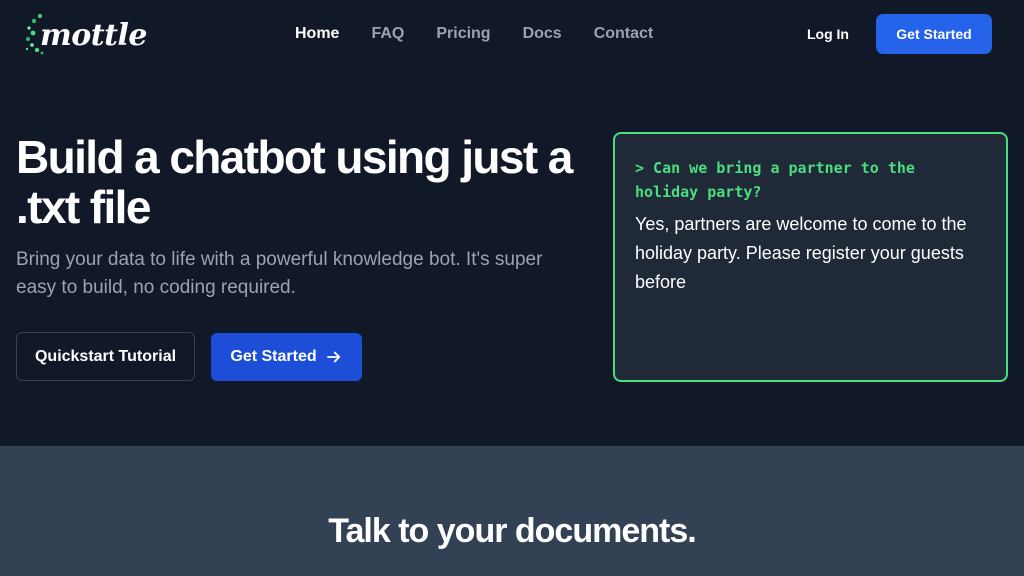 The height and width of the screenshot is (576, 1024). I want to click on hero-get-started-button: Get Started, so click(286, 357).